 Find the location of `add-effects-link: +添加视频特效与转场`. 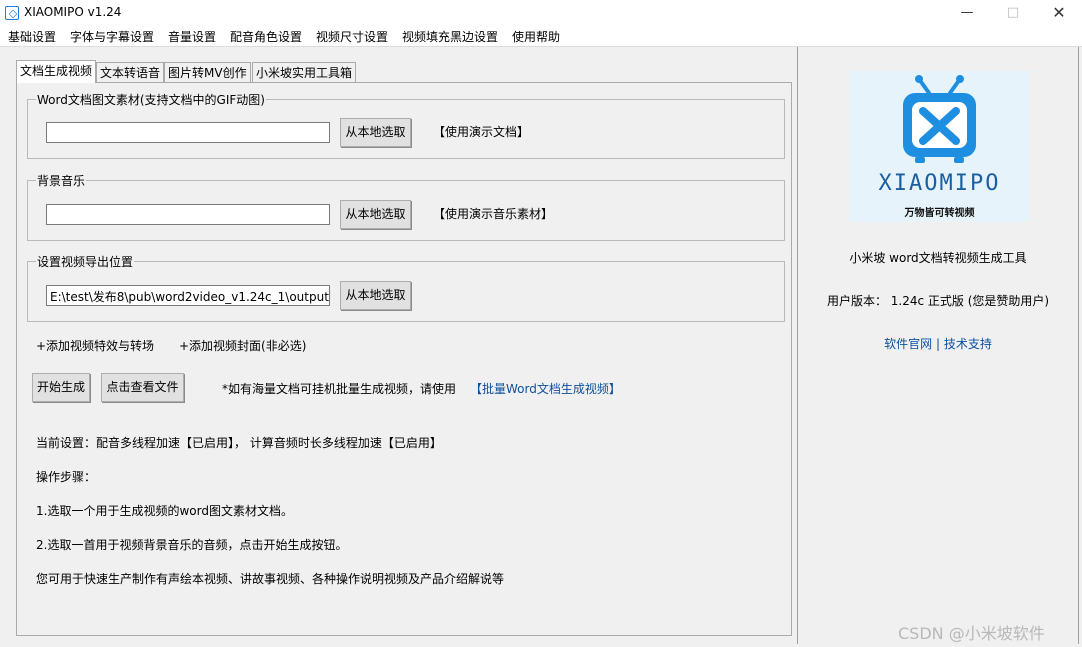

add-effects-link: +添加视频特效与转场 is located at coordinates (95, 345).